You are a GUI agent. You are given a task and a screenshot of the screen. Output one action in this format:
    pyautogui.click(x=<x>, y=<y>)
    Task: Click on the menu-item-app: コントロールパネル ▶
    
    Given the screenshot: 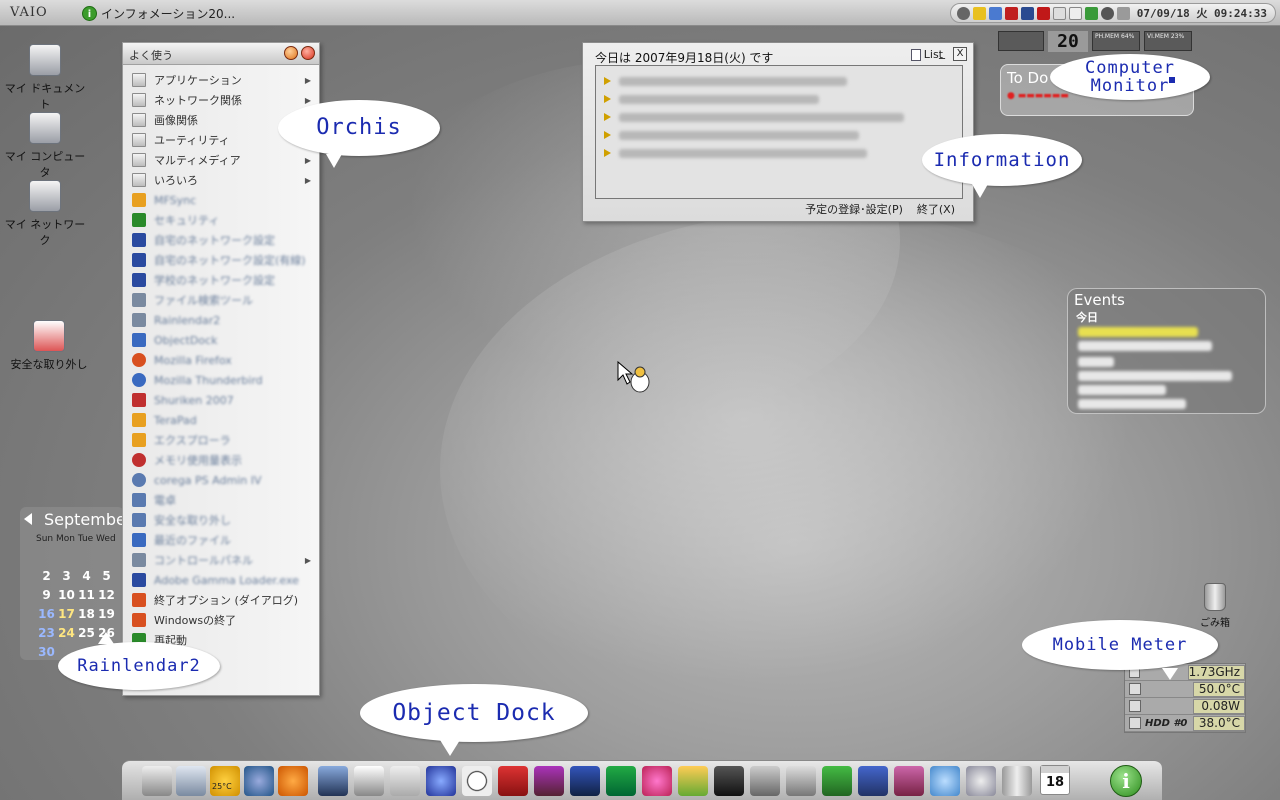 What is the action you would take?
    pyautogui.click(x=221, y=560)
    